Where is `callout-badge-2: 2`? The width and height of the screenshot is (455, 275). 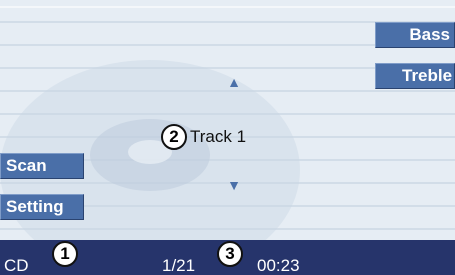 callout-badge-2: 2 is located at coordinates (174, 137).